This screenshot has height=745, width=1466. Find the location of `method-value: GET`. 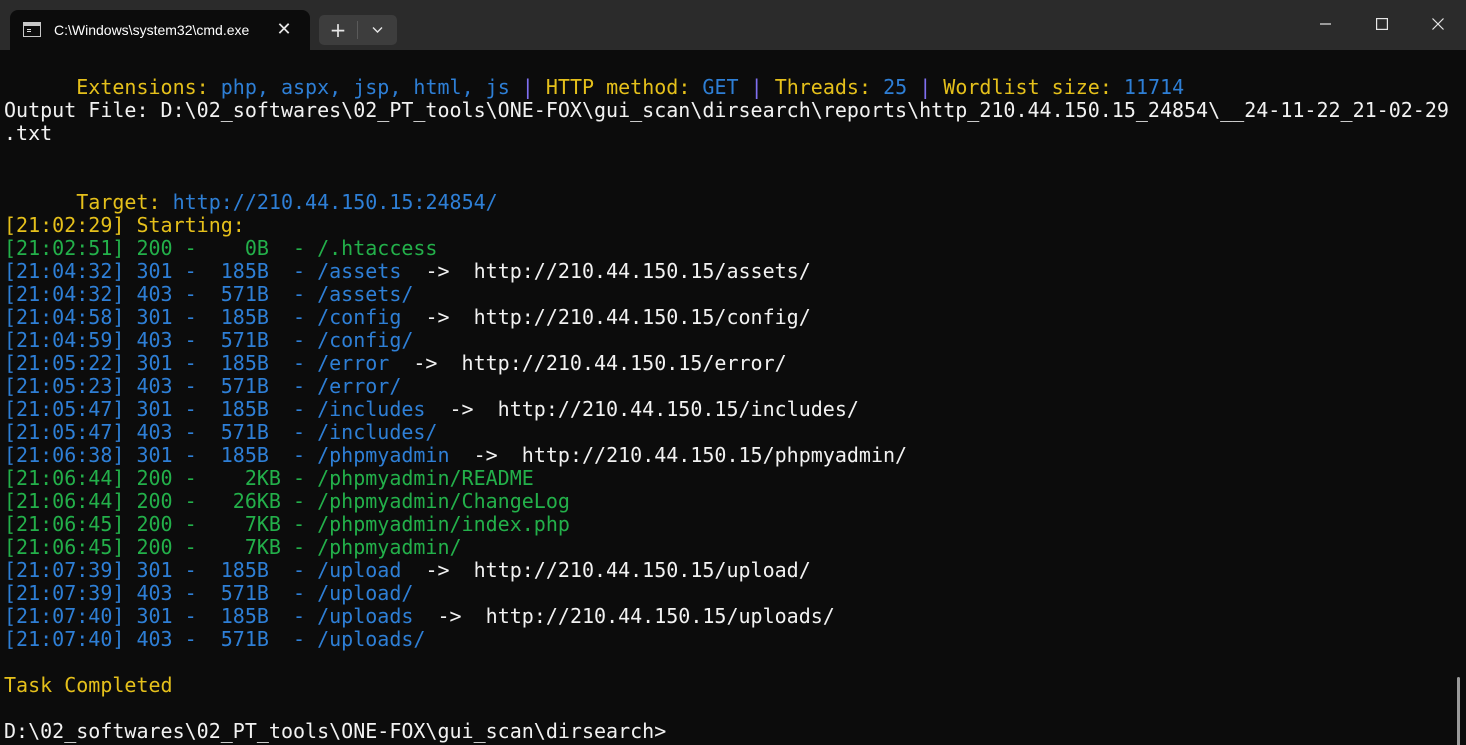

method-value: GET is located at coordinates (720, 87).